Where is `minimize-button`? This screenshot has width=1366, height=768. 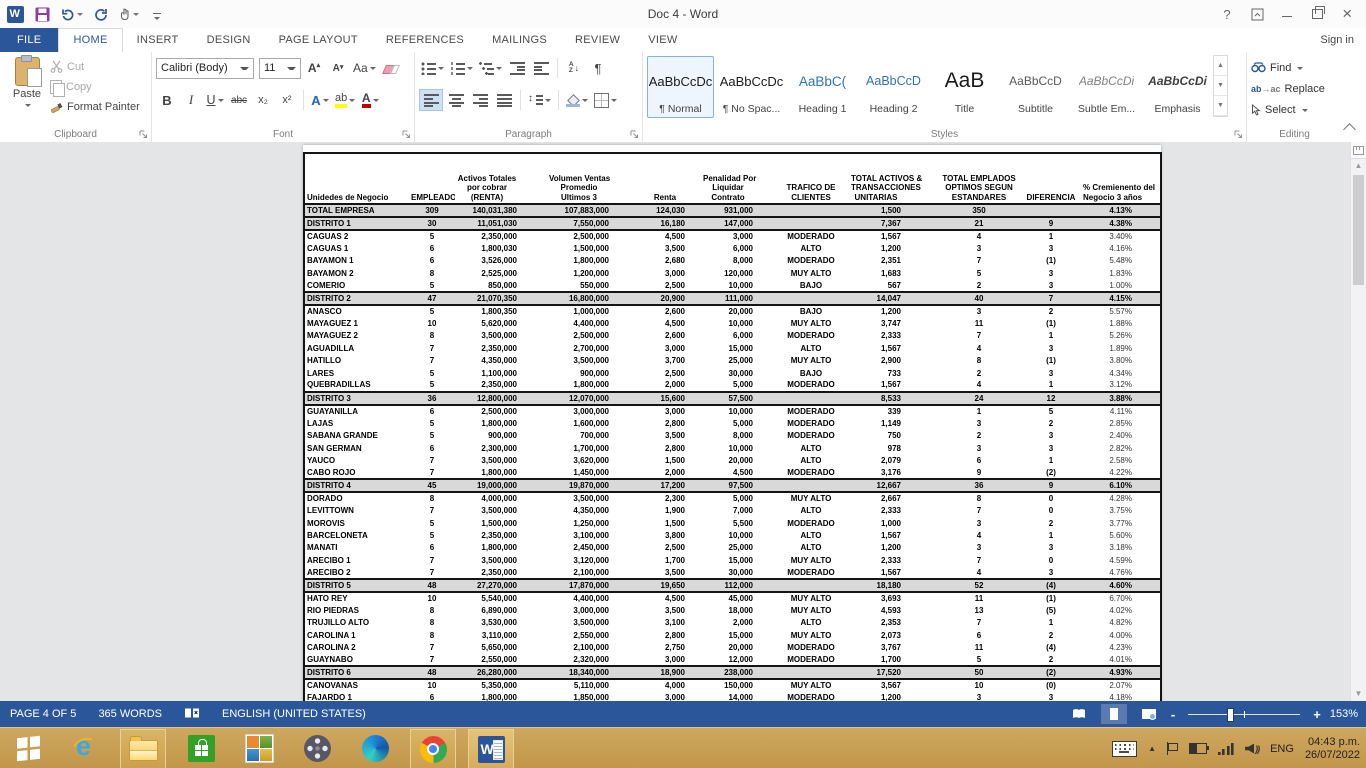
minimize-button is located at coordinates (1287, 14).